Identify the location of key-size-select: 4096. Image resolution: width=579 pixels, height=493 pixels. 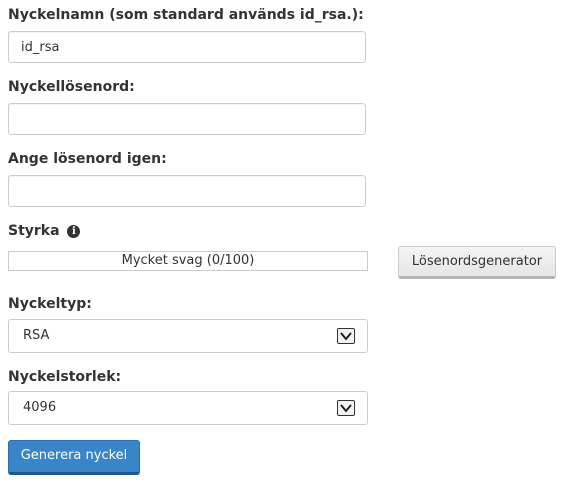
(188, 408).